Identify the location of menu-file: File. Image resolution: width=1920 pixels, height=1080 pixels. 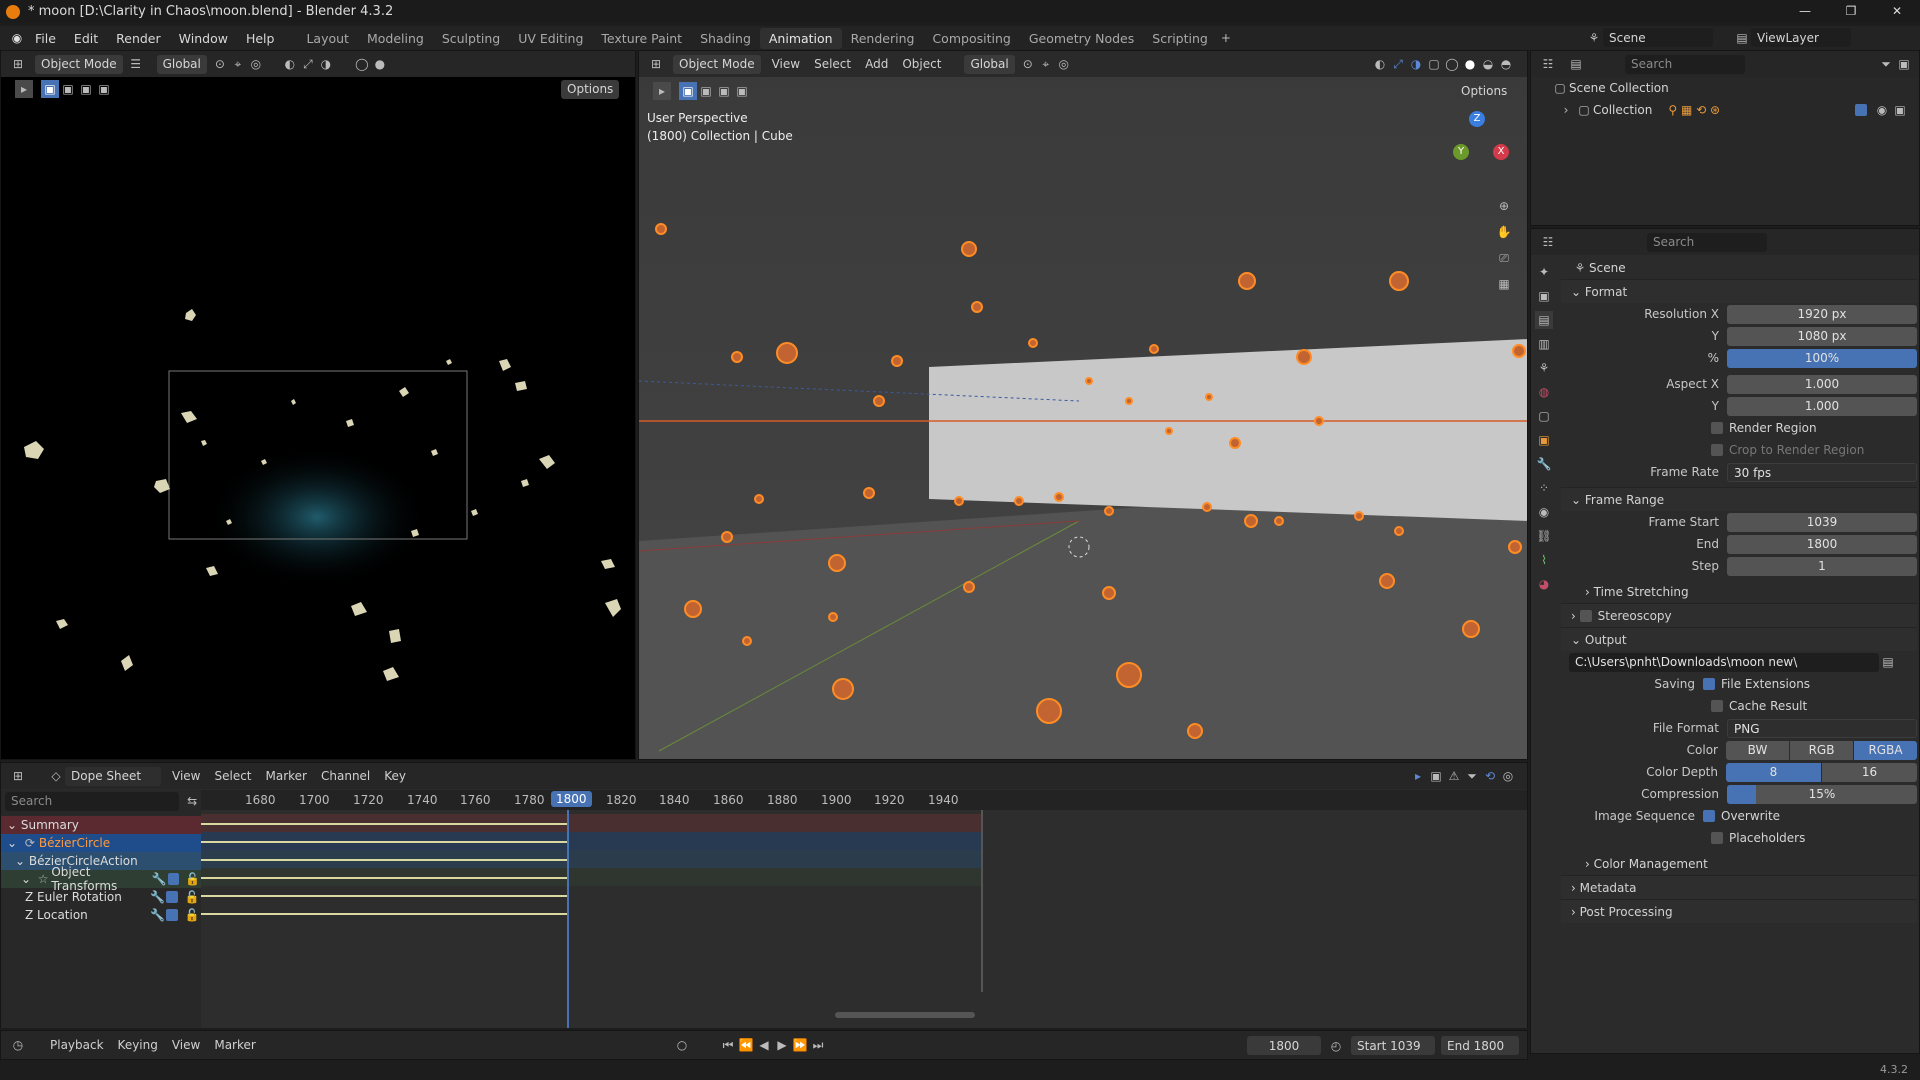
(45, 38).